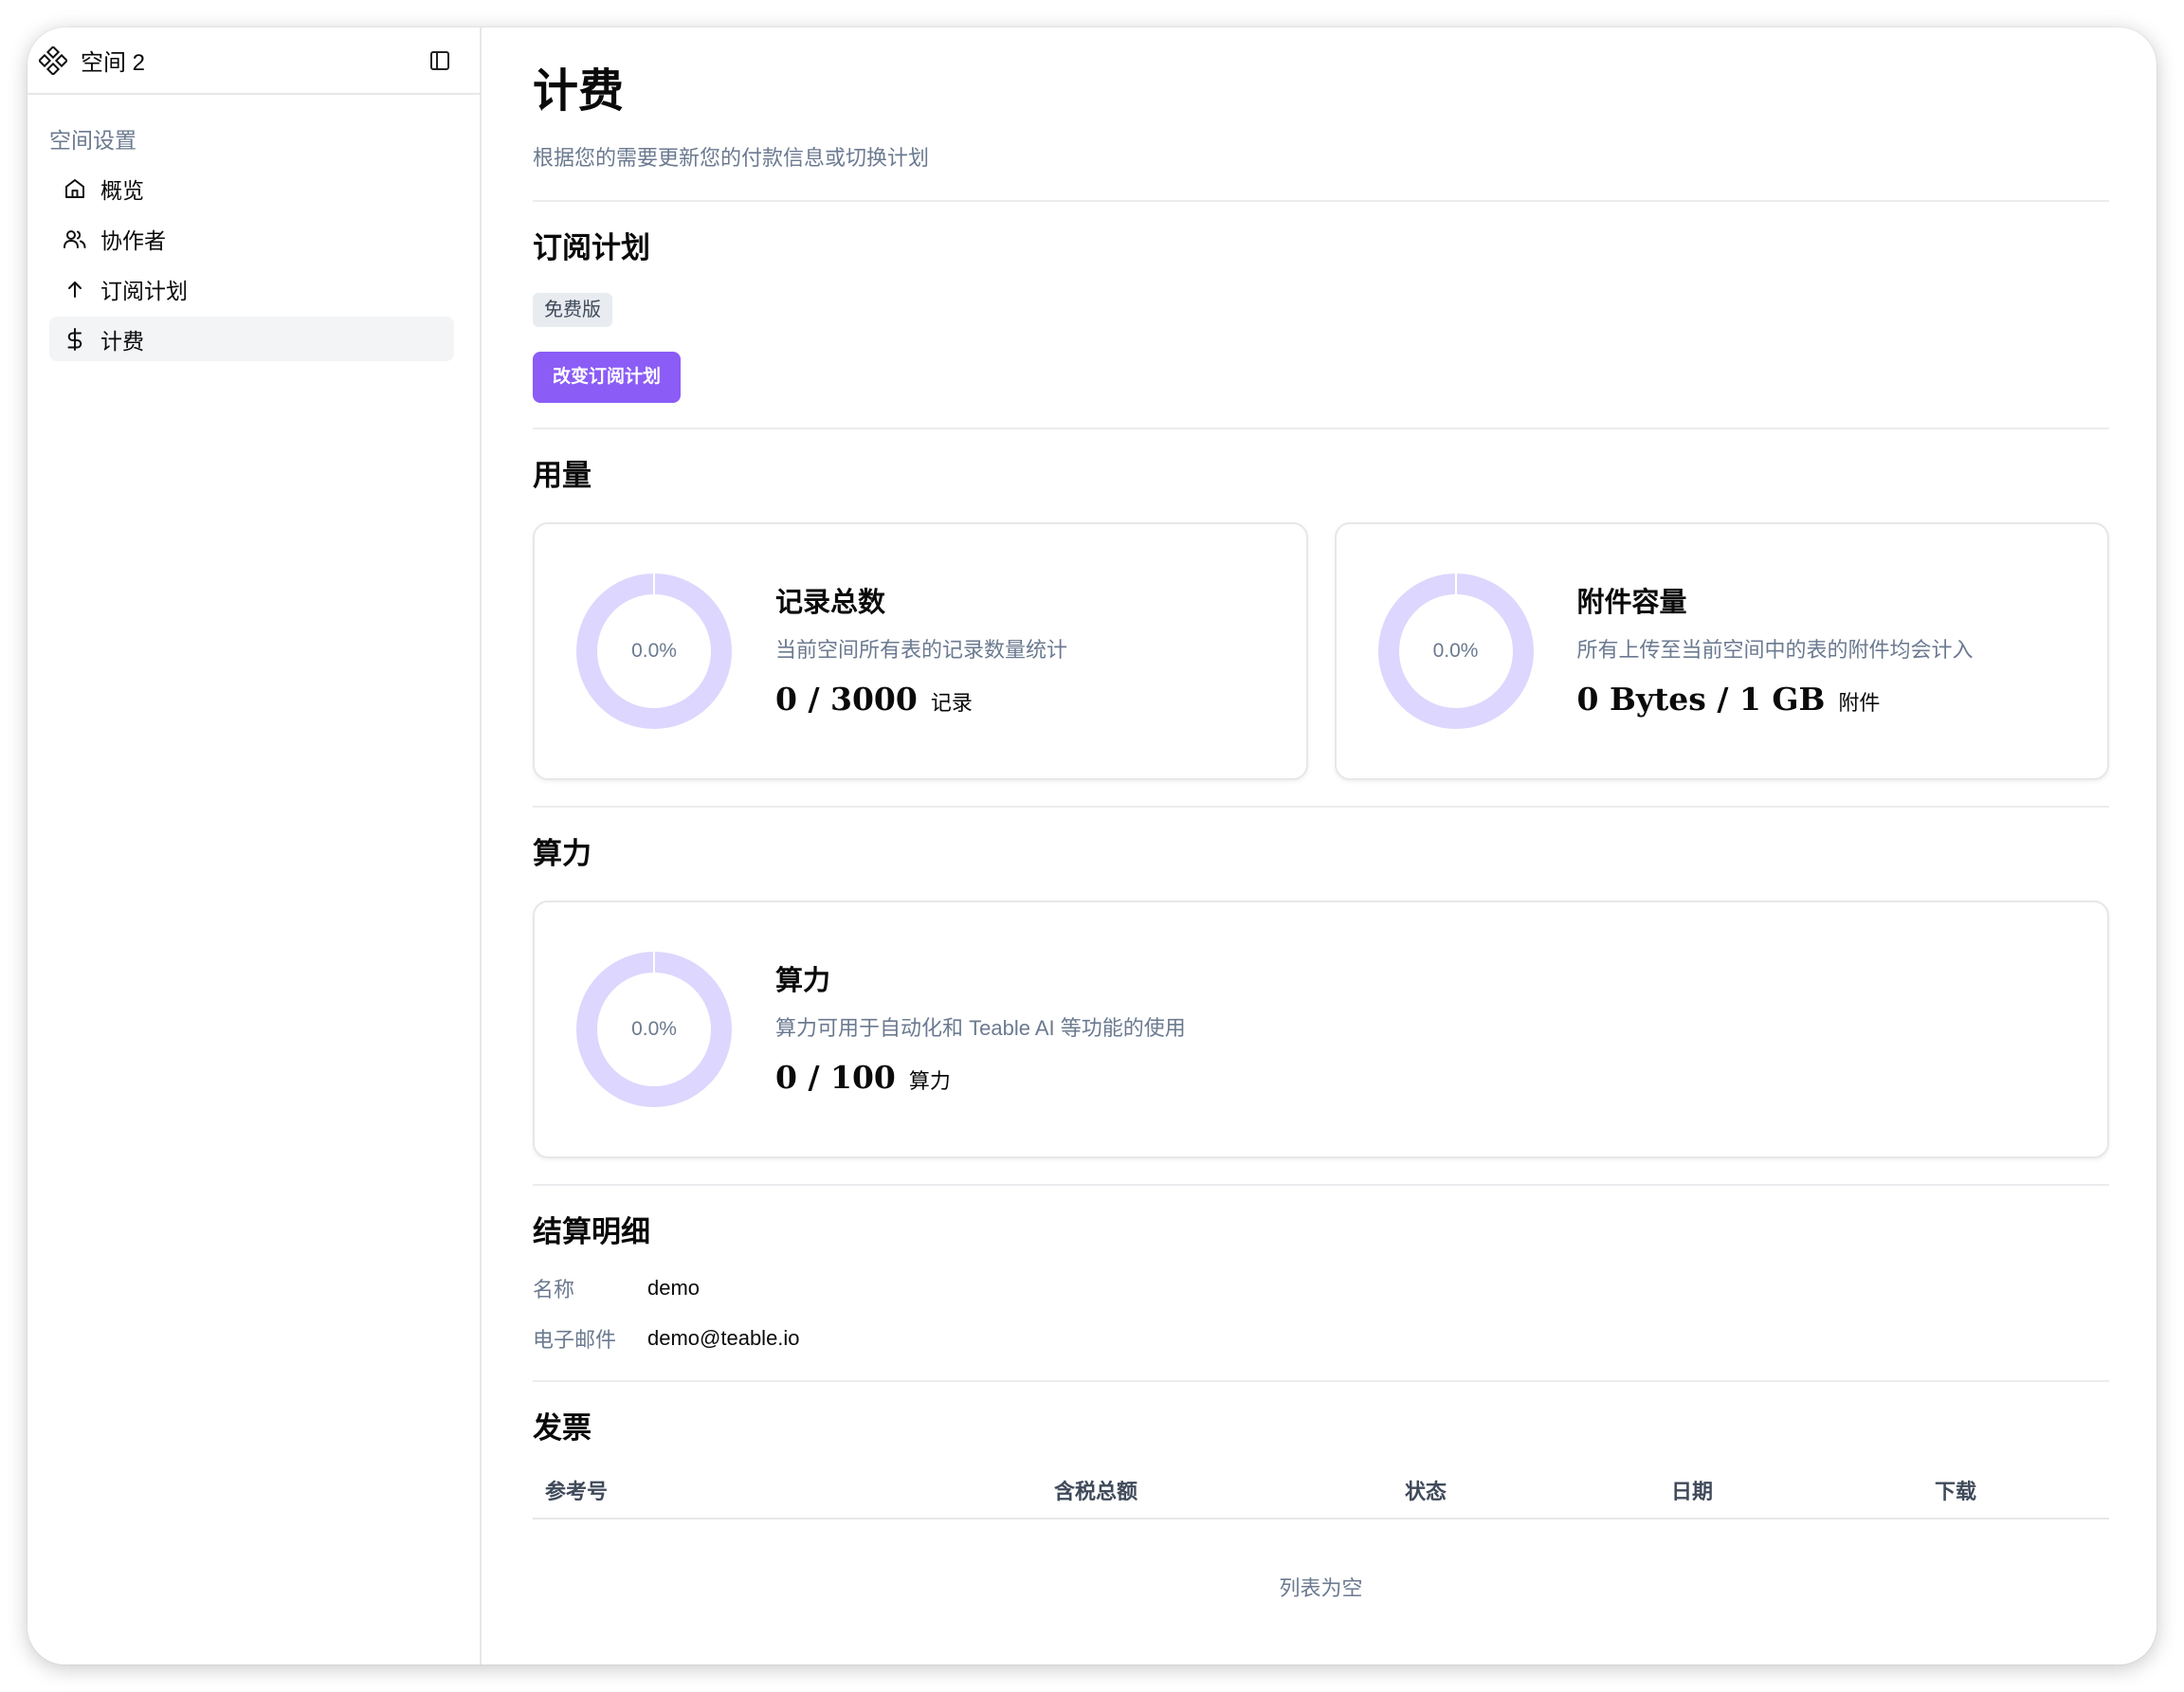  I want to click on page-subtitle: 根据您的需要更新您的付款信息或切换计划, so click(731, 158).